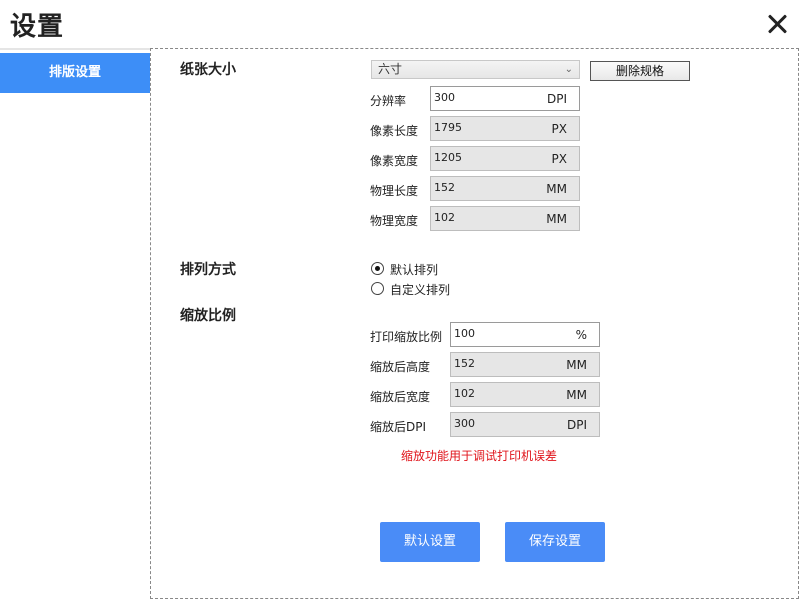 This screenshot has width=800, height=600. Describe the element at coordinates (394, 161) in the screenshot. I see `pixel-width-label: 像素宽度` at that location.